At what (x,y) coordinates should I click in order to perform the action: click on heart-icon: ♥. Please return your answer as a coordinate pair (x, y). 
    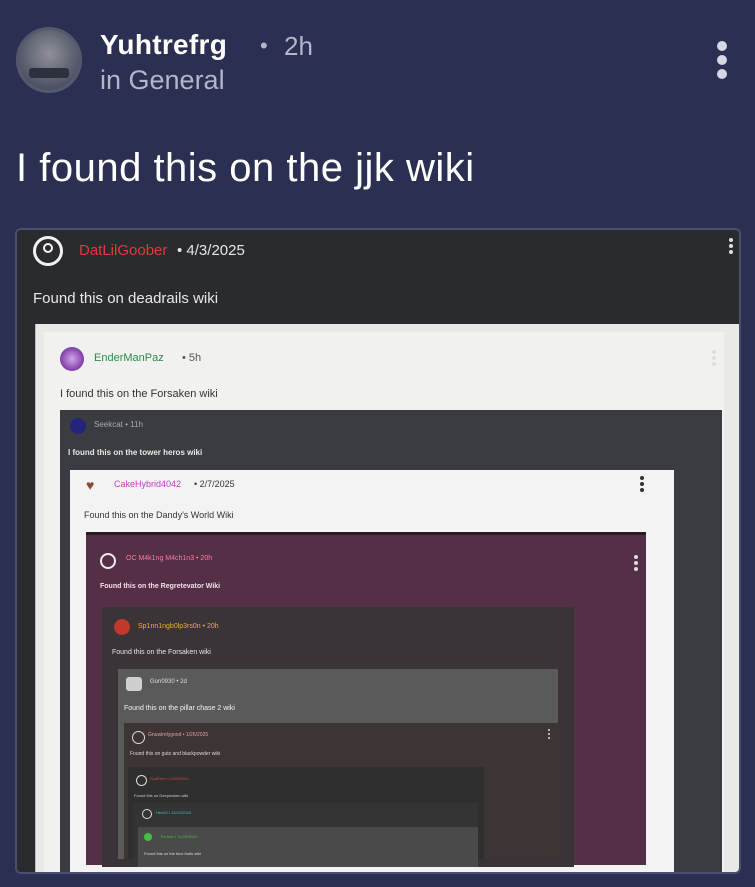
    Looking at the image, I should click on (90, 485).